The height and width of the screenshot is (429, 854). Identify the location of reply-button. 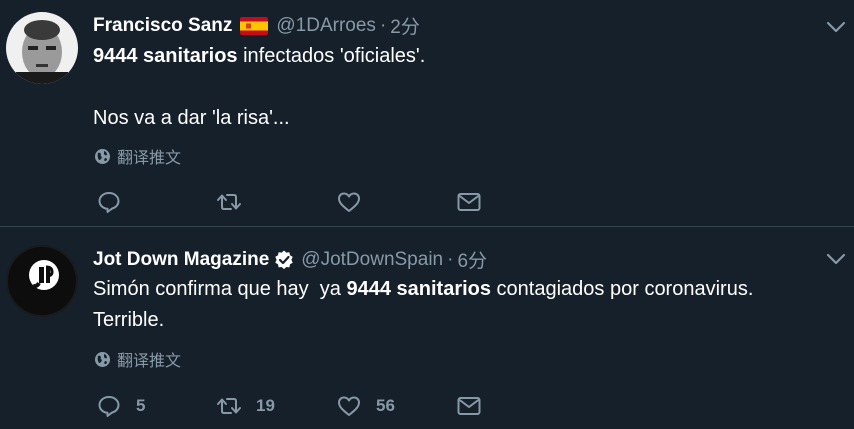
(116, 202).